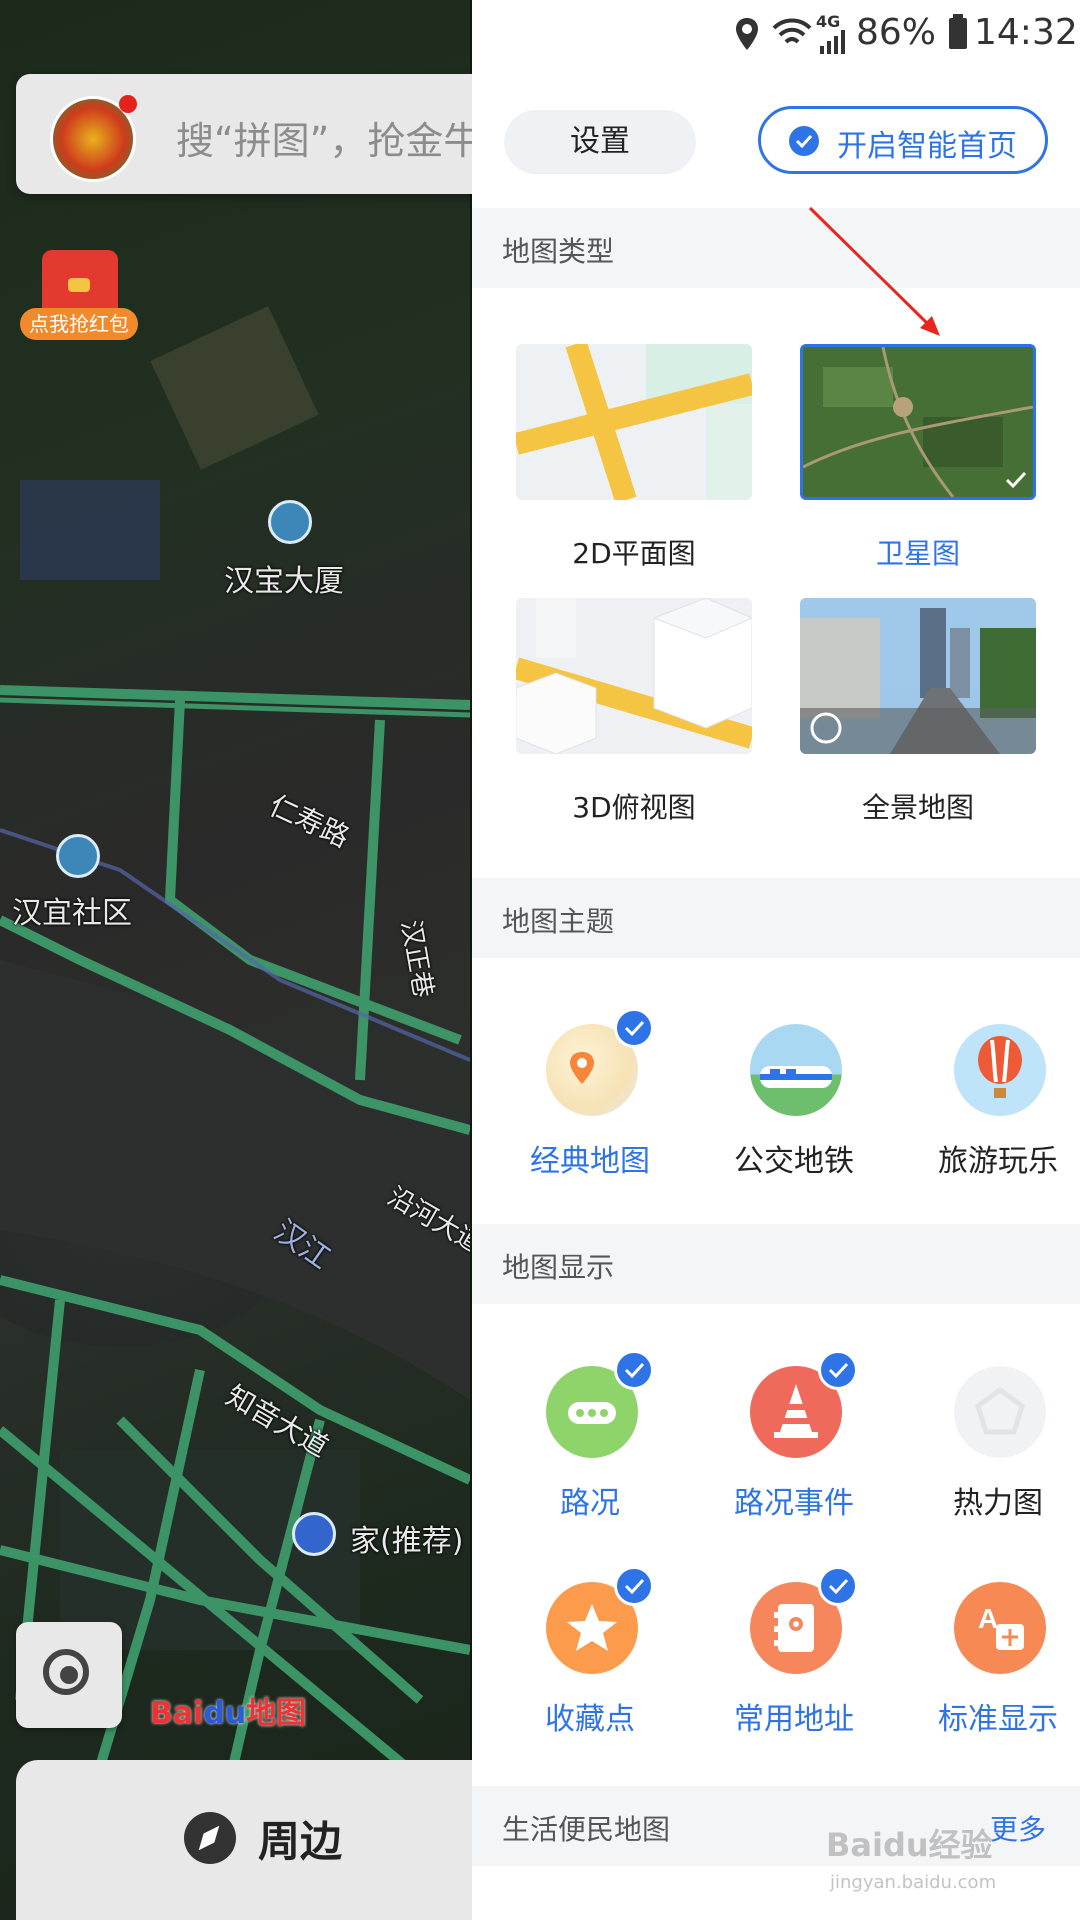 This screenshot has height=1920, width=1080. What do you see at coordinates (988, 1618) in the screenshot?
I see `svg-text: A` at bounding box center [988, 1618].